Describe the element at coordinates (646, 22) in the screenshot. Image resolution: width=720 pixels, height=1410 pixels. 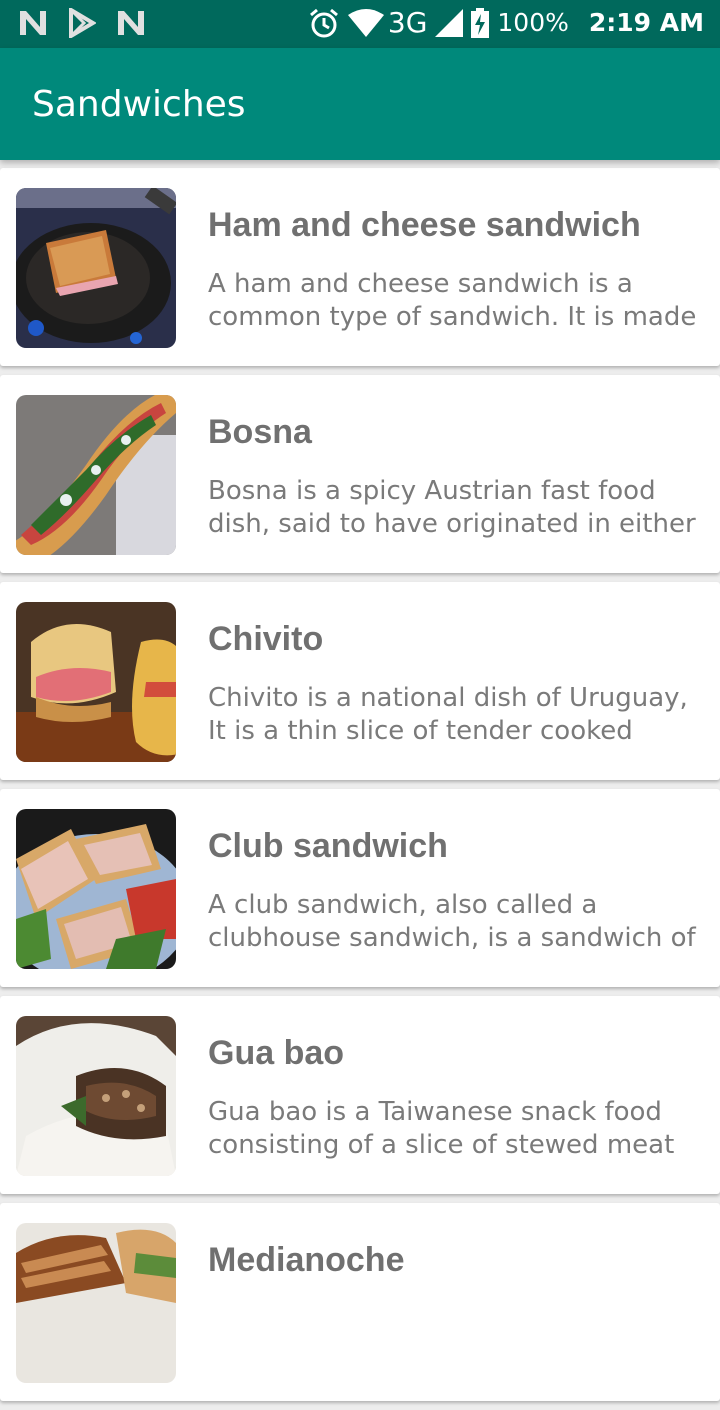
I see `clock: 2:19 AM` at that location.